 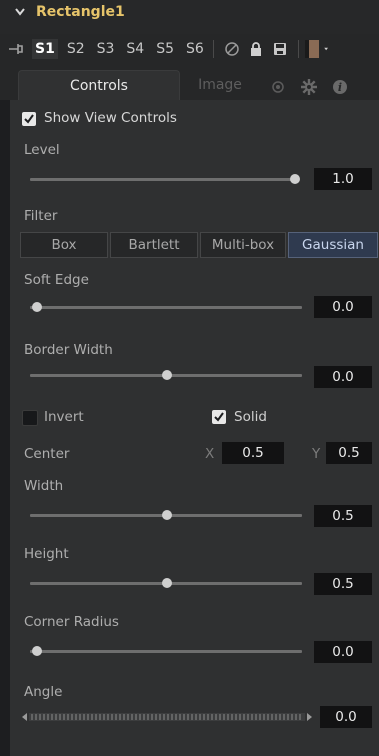 I want to click on width-label: Width, so click(x=44, y=486).